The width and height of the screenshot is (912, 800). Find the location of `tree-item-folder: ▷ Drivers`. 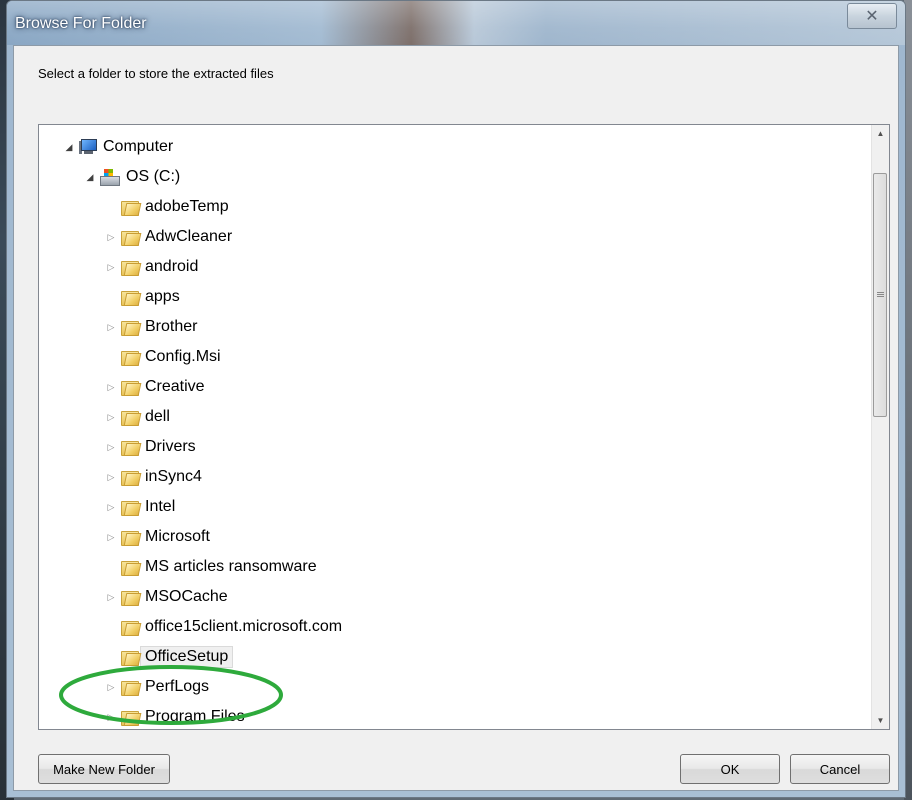

tree-item-folder: ▷ Drivers is located at coordinates (150, 447).